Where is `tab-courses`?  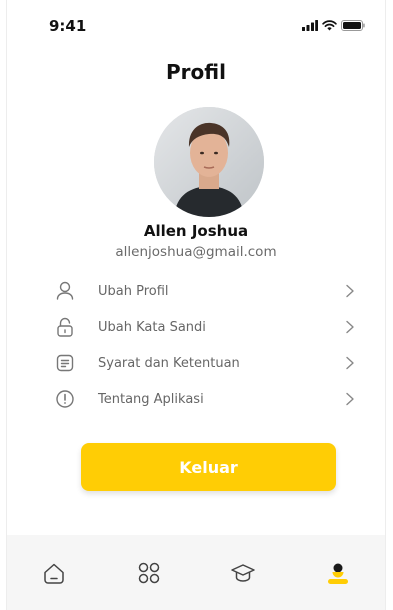 tab-courses is located at coordinates (243, 572).